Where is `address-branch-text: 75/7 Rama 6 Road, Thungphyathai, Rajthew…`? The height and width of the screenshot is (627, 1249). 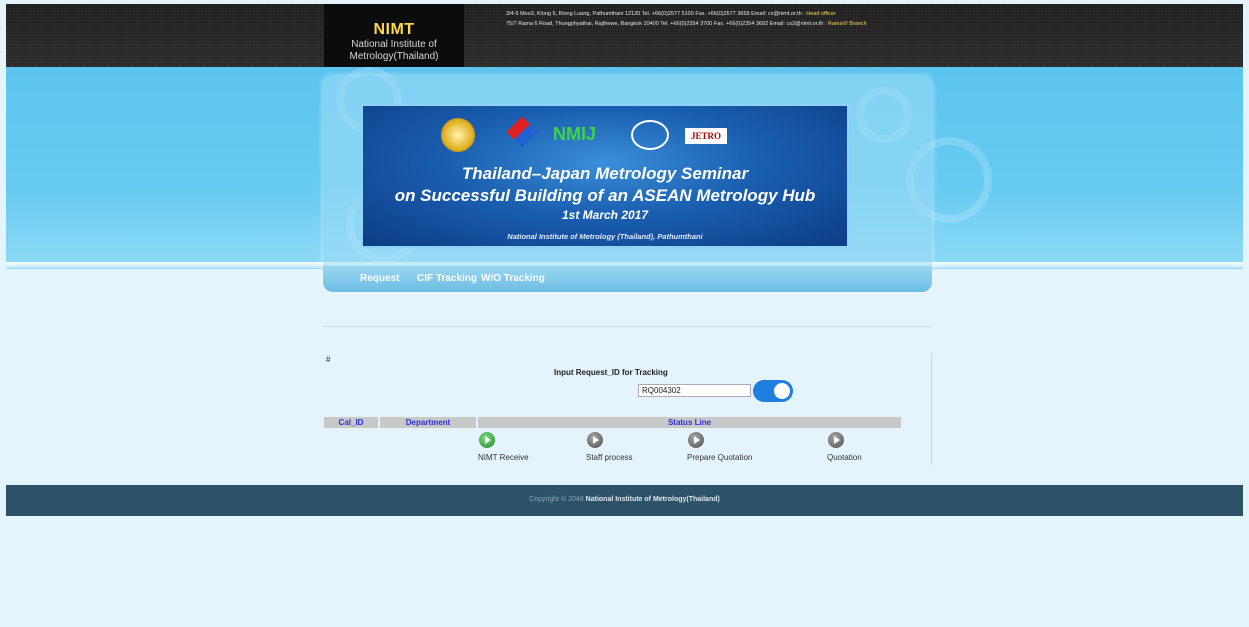
address-branch-text: 75/7 Rama 6 Road, Thungphyathai, Rajthew… is located at coordinates (667, 24).